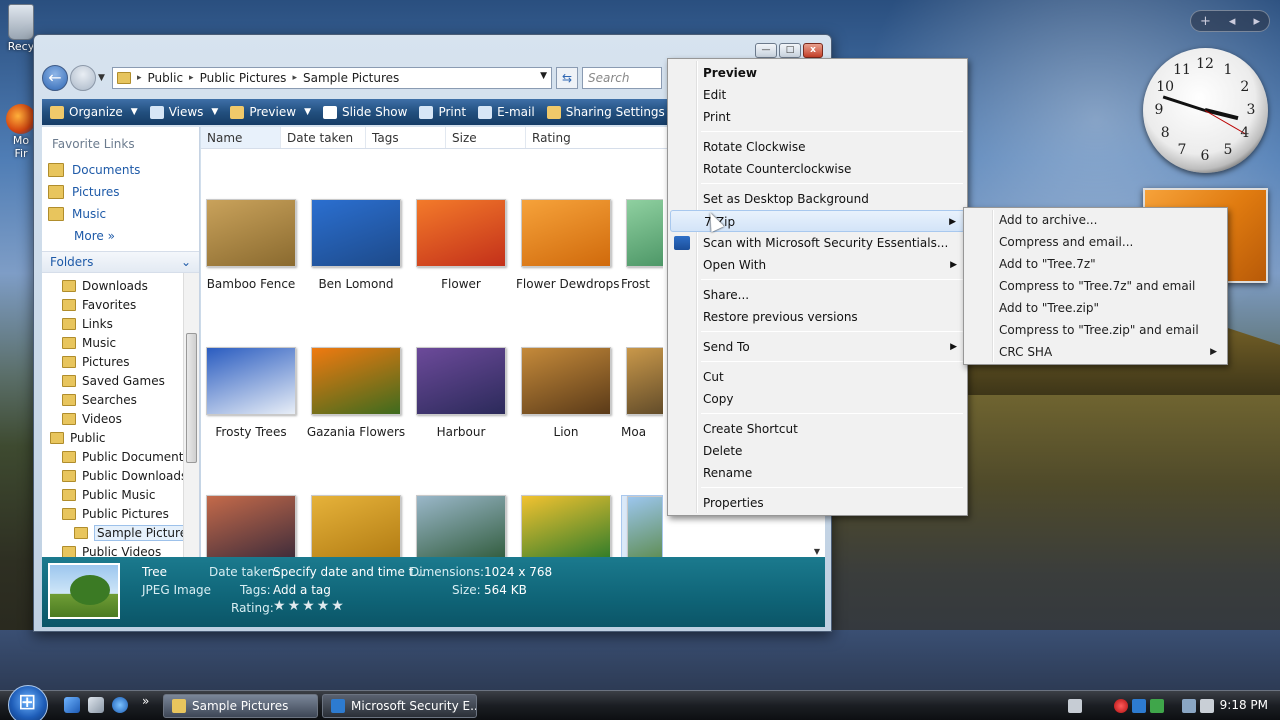  What do you see at coordinates (461, 245) in the screenshot?
I see `thumbnail-item: Flower` at bounding box center [461, 245].